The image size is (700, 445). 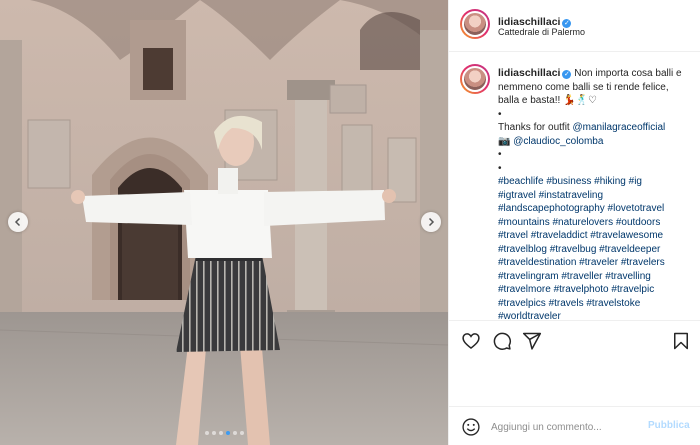 I want to click on comment-icon, so click(x=502, y=341).